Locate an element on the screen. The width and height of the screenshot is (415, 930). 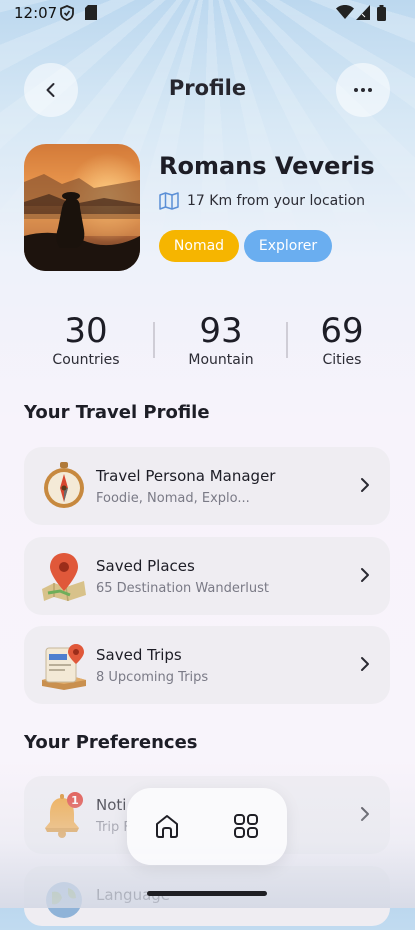
stat-label: Cities is located at coordinates (342, 360).